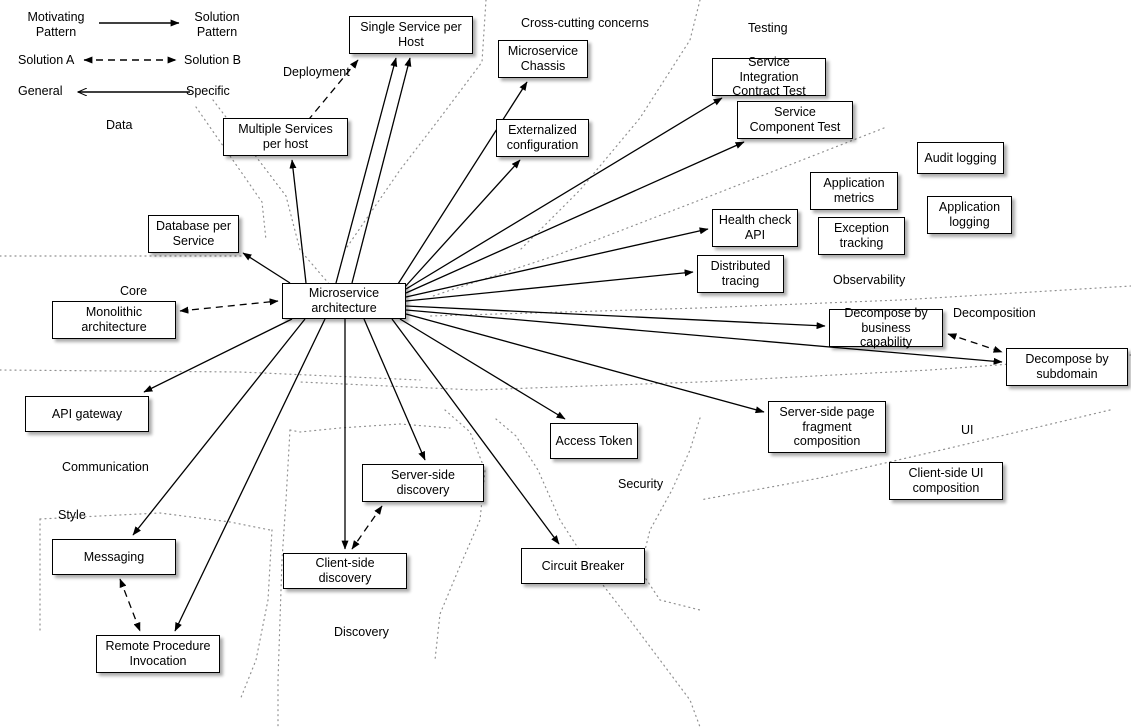 This screenshot has width=1131, height=727. Describe the element at coordinates (641, 484) in the screenshot. I see `region-label-security: Security` at that location.